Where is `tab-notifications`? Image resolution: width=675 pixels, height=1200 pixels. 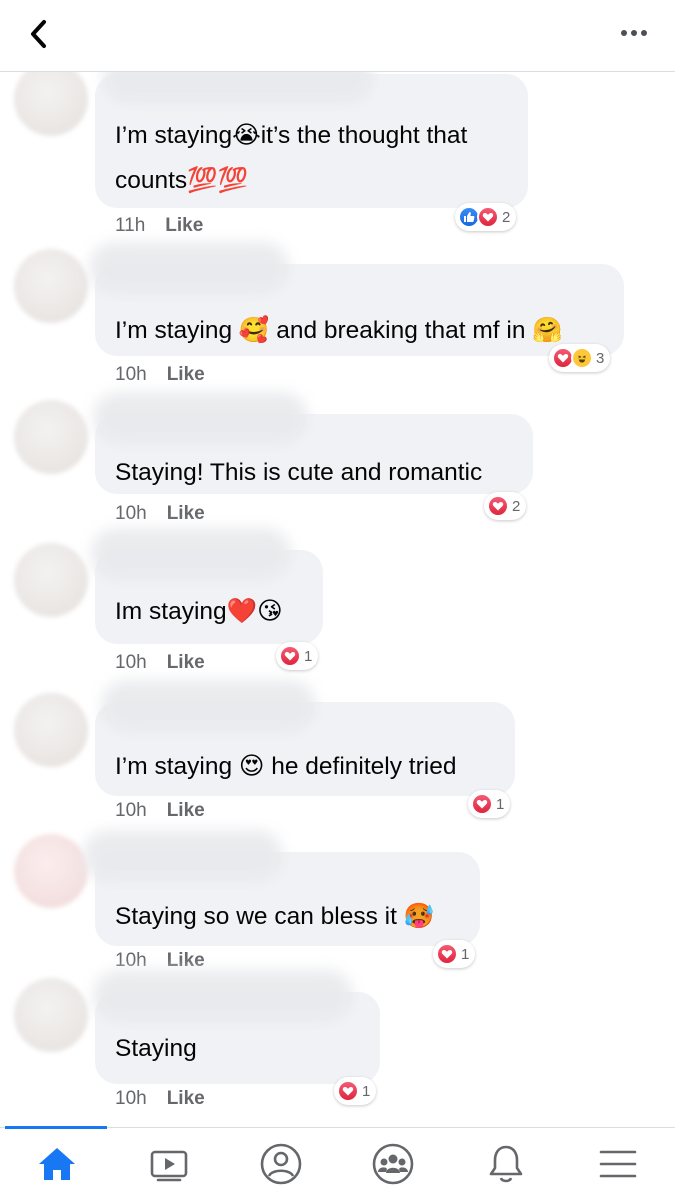
tab-notifications is located at coordinates (506, 1164).